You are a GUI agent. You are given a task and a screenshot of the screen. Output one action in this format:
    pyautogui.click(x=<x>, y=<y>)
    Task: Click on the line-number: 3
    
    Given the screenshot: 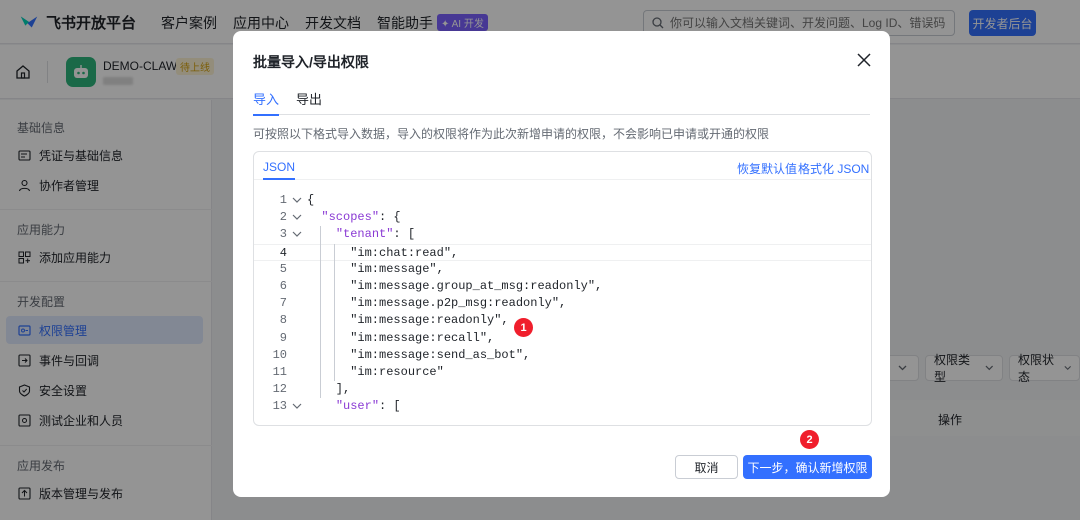 What is the action you would take?
    pyautogui.click(x=283, y=234)
    